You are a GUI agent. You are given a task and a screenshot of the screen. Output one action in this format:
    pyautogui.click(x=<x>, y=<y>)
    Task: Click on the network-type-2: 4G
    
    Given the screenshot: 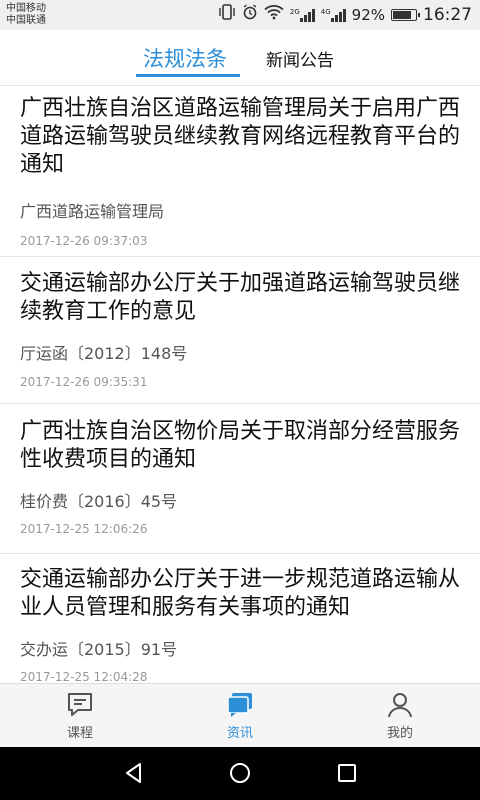 What is the action you would take?
    pyautogui.click(x=325, y=12)
    